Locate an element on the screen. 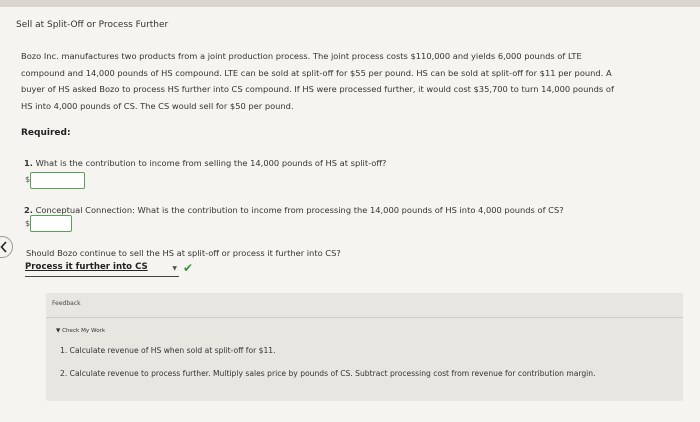 The width and height of the screenshot is (700, 422). question-1-number: 1. is located at coordinates (28, 163).